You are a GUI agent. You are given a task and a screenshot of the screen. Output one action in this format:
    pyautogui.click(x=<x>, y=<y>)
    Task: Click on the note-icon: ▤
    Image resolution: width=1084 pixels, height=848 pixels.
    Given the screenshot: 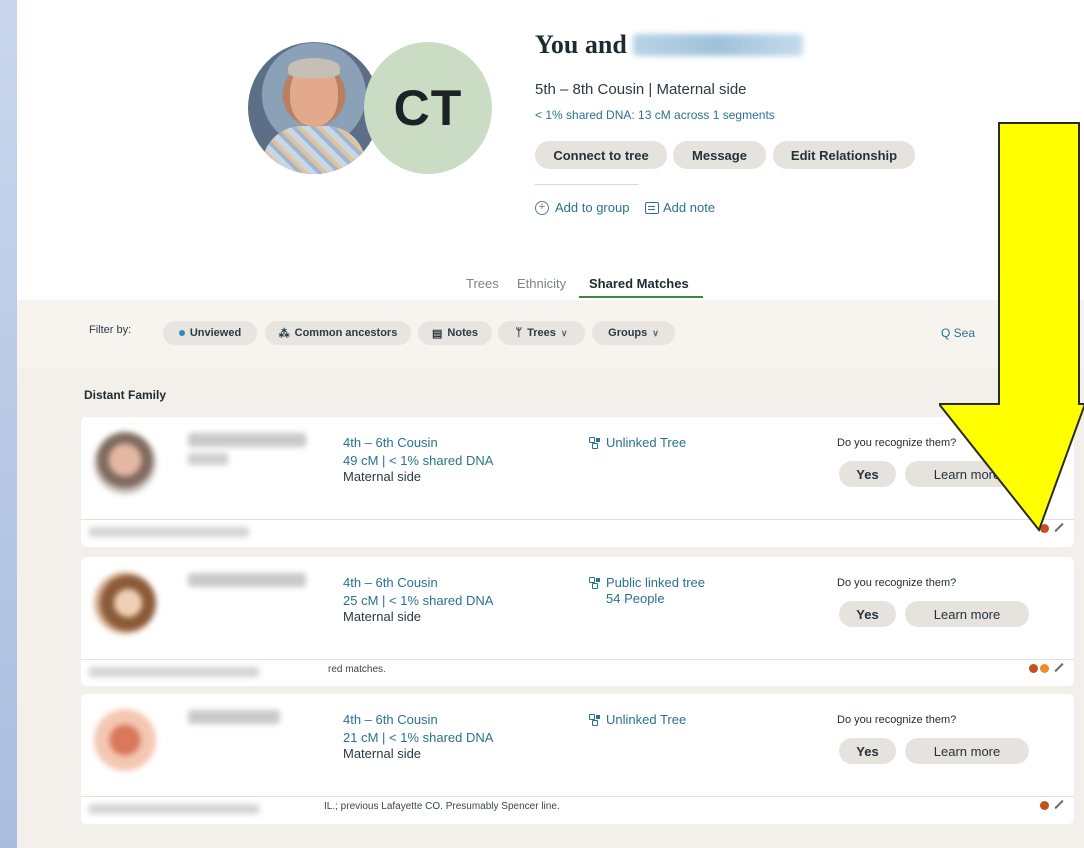 What is the action you would take?
    pyautogui.click(x=437, y=333)
    